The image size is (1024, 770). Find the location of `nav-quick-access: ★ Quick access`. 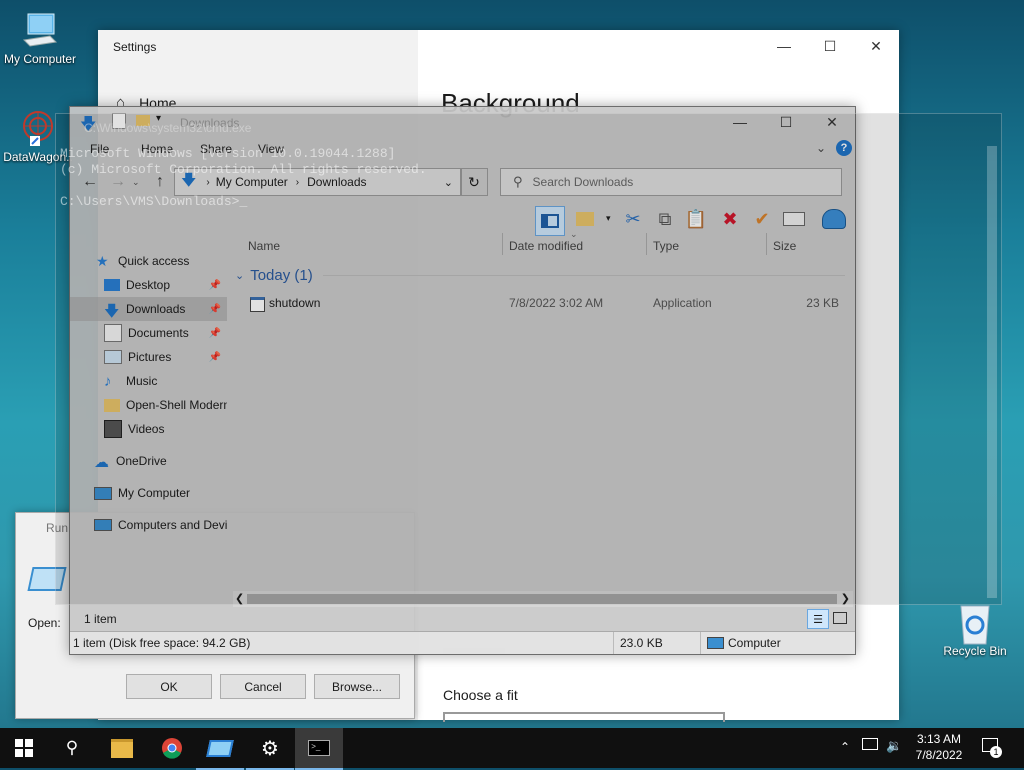

nav-quick-access: ★ Quick access is located at coordinates (148, 261).